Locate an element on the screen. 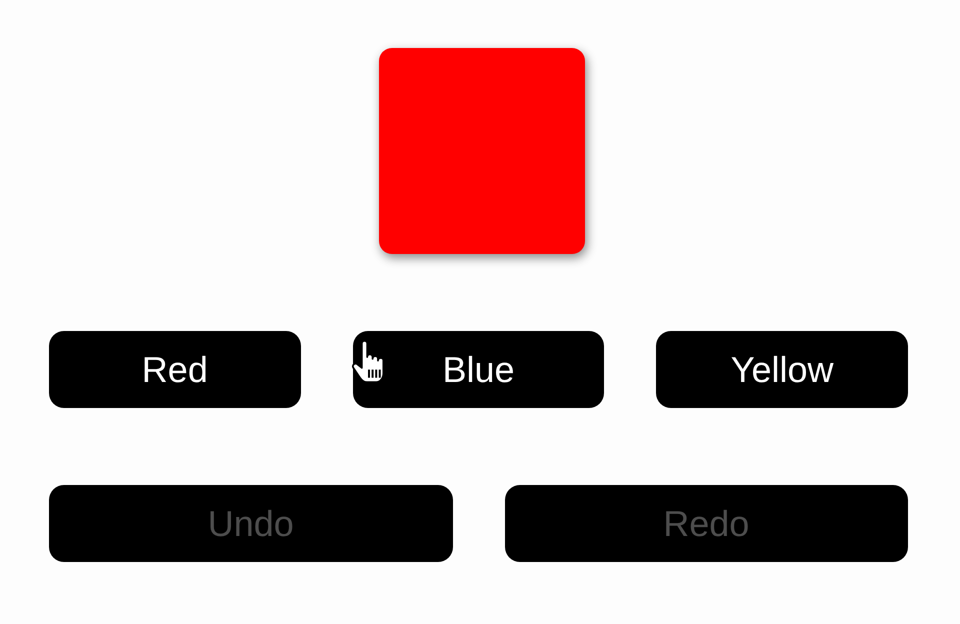 The width and height of the screenshot is (960, 624). color-button: Blue is located at coordinates (478, 369).